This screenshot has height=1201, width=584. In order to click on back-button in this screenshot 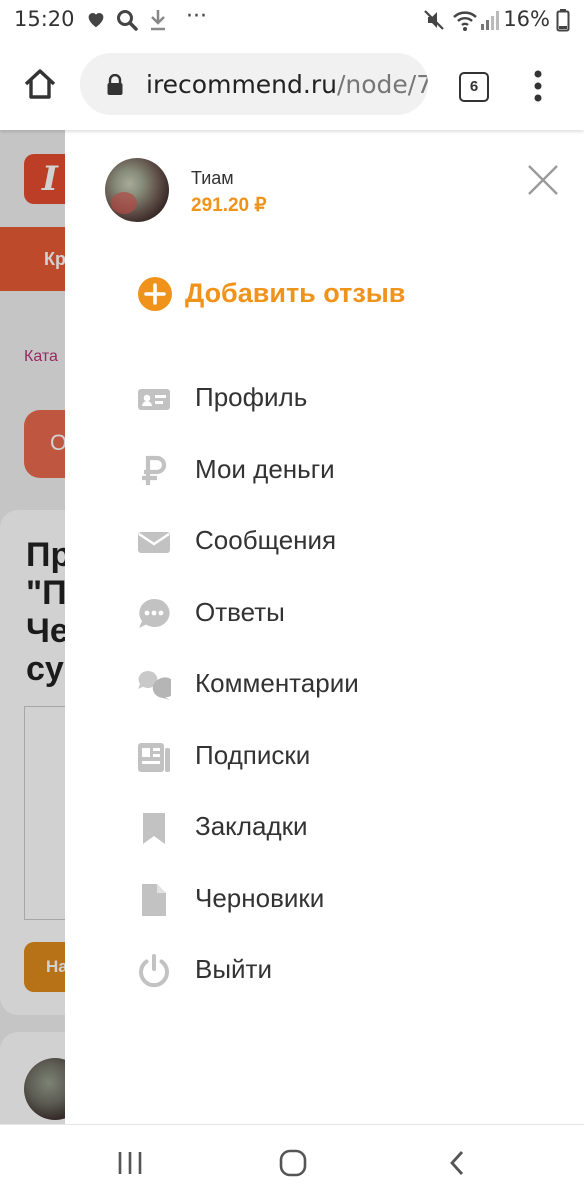, I will do `click(457, 1165)`.